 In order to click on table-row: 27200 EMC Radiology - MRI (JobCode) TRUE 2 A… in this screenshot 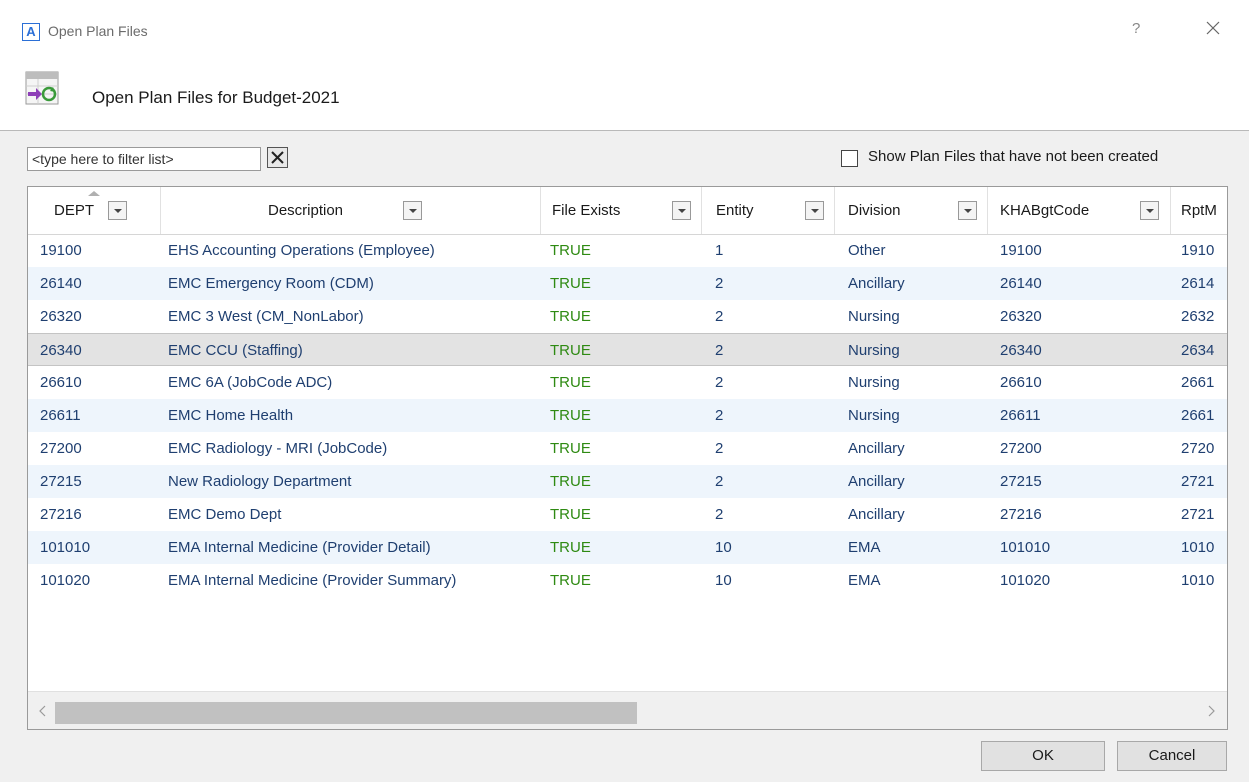, I will do `click(627, 448)`.